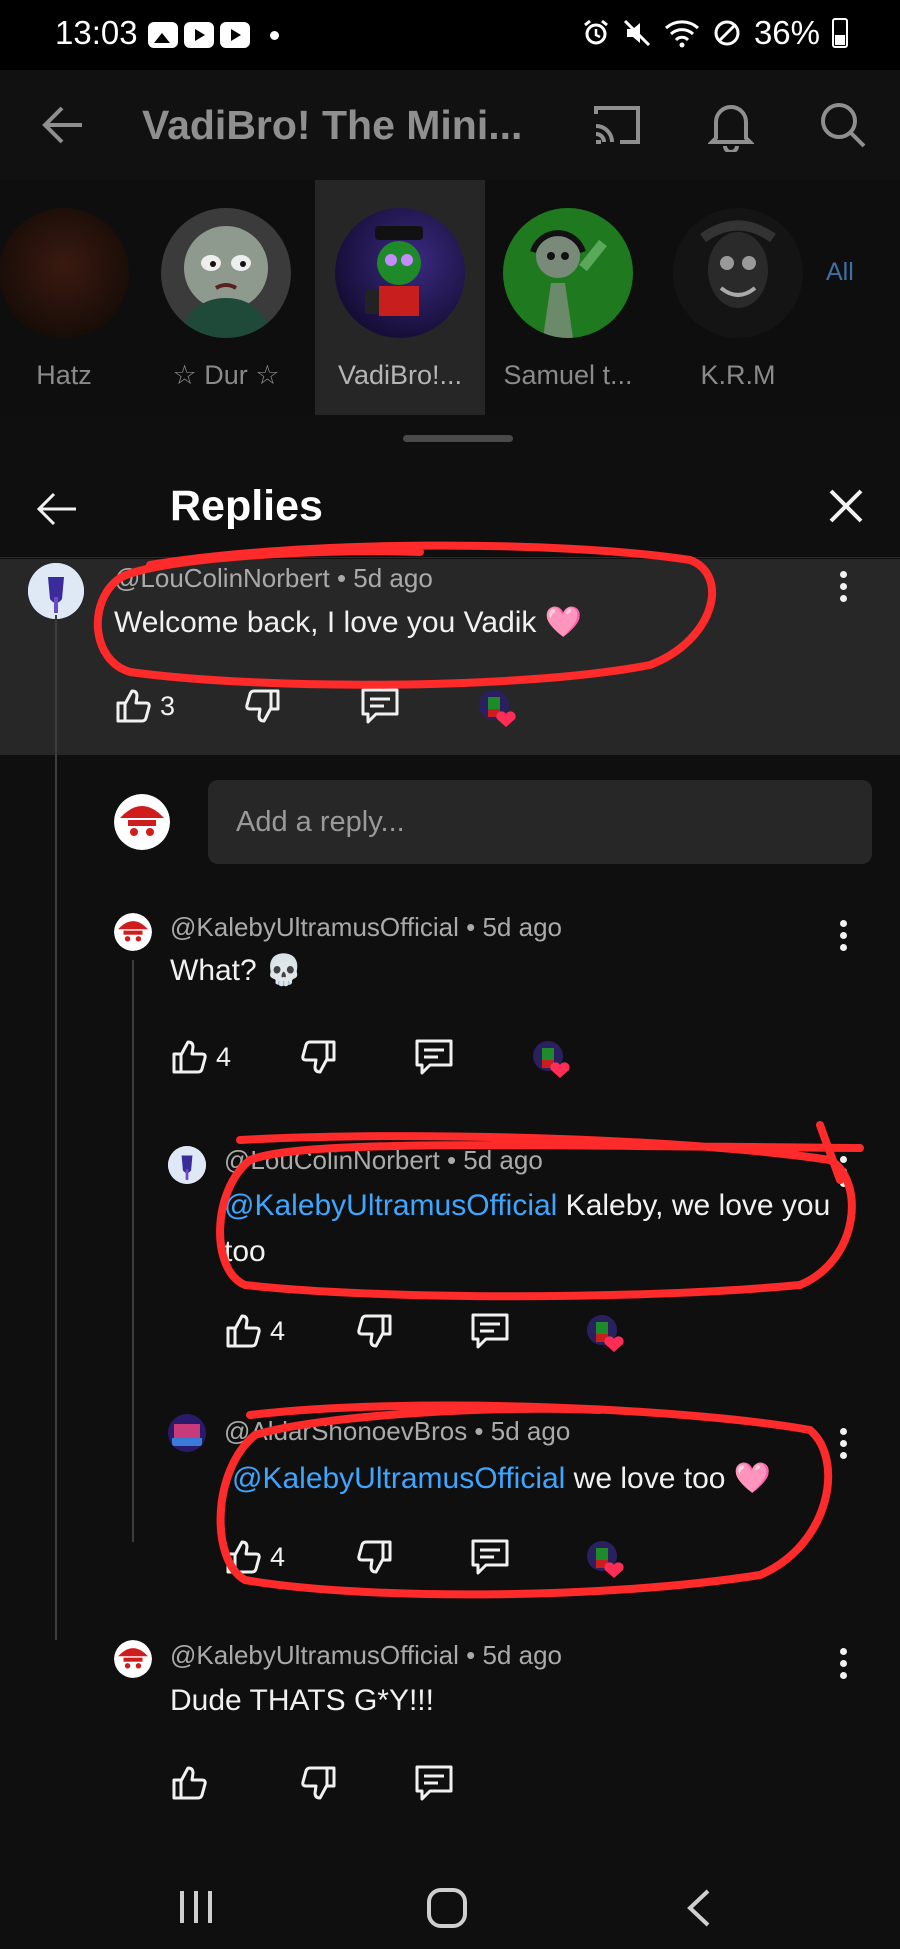 This screenshot has height=1949, width=900. I want to click on channel-item-dur: ☆ Dur ☆, so click(226, 297).